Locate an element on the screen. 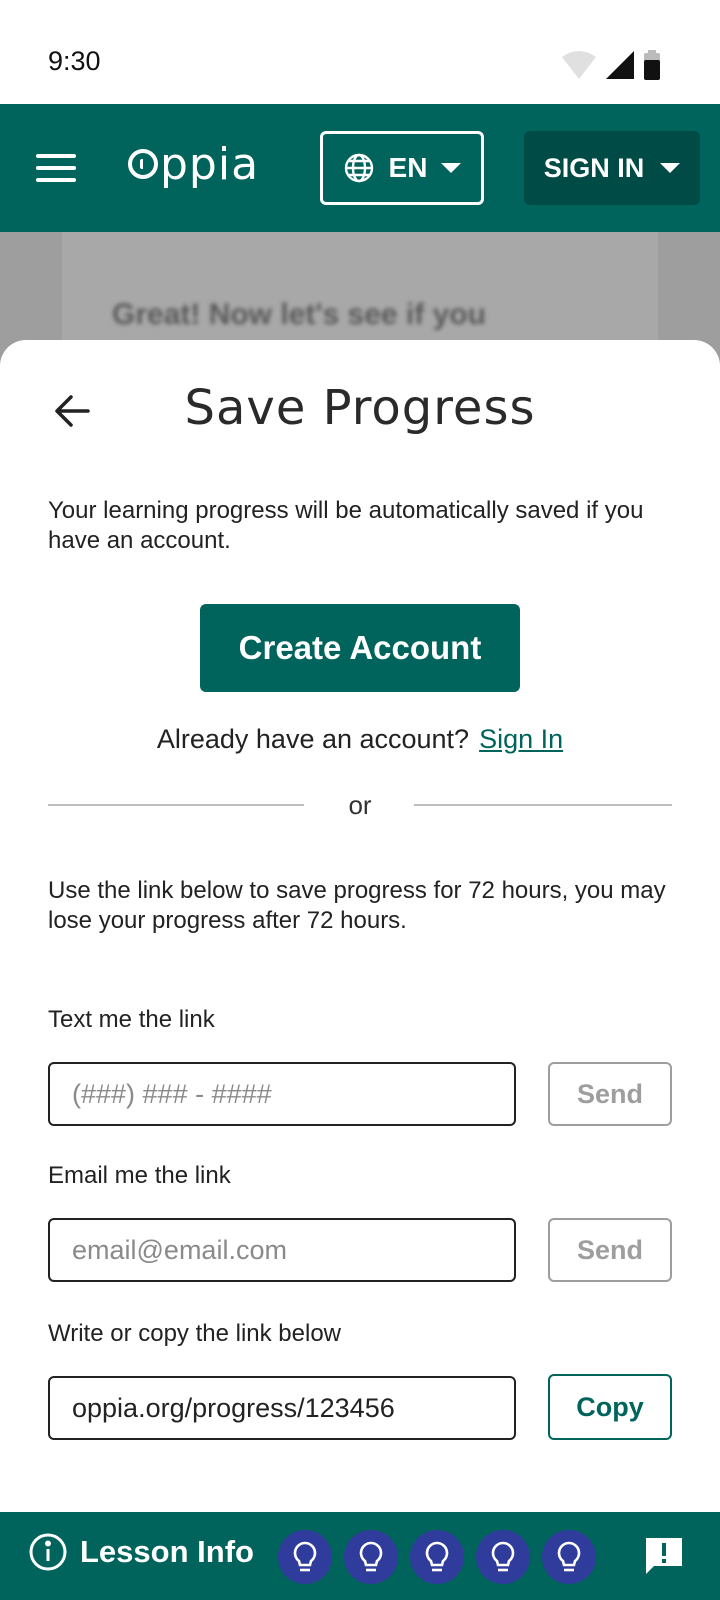 The height and width of the screenshot is (1600, 720). status-icons is located at coordinates (611, 65).